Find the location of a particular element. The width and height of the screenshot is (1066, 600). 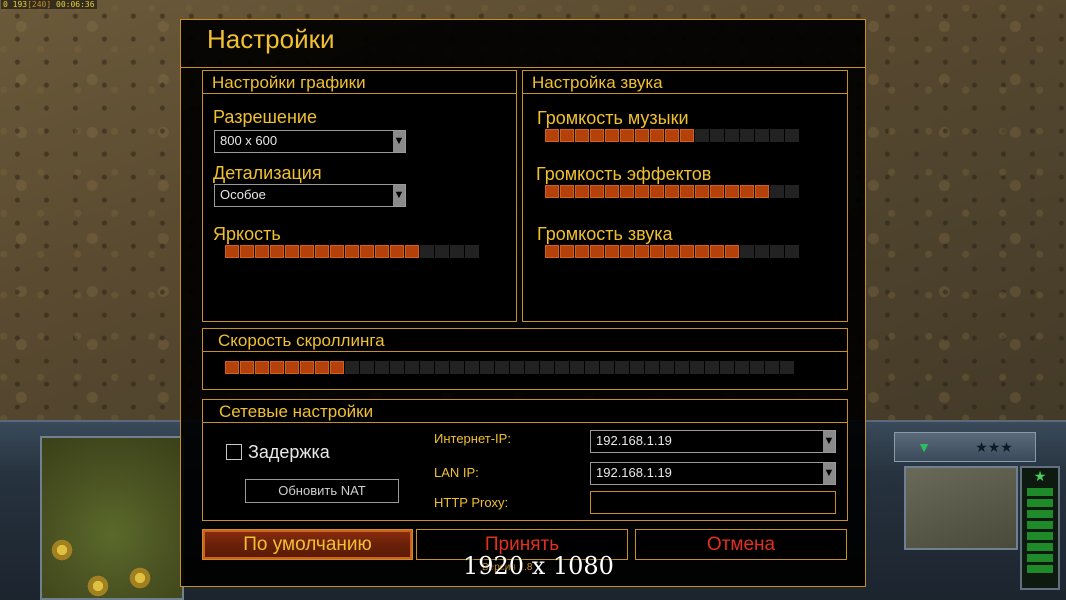

effects-volume-slider is located at coordinates (672, 191).